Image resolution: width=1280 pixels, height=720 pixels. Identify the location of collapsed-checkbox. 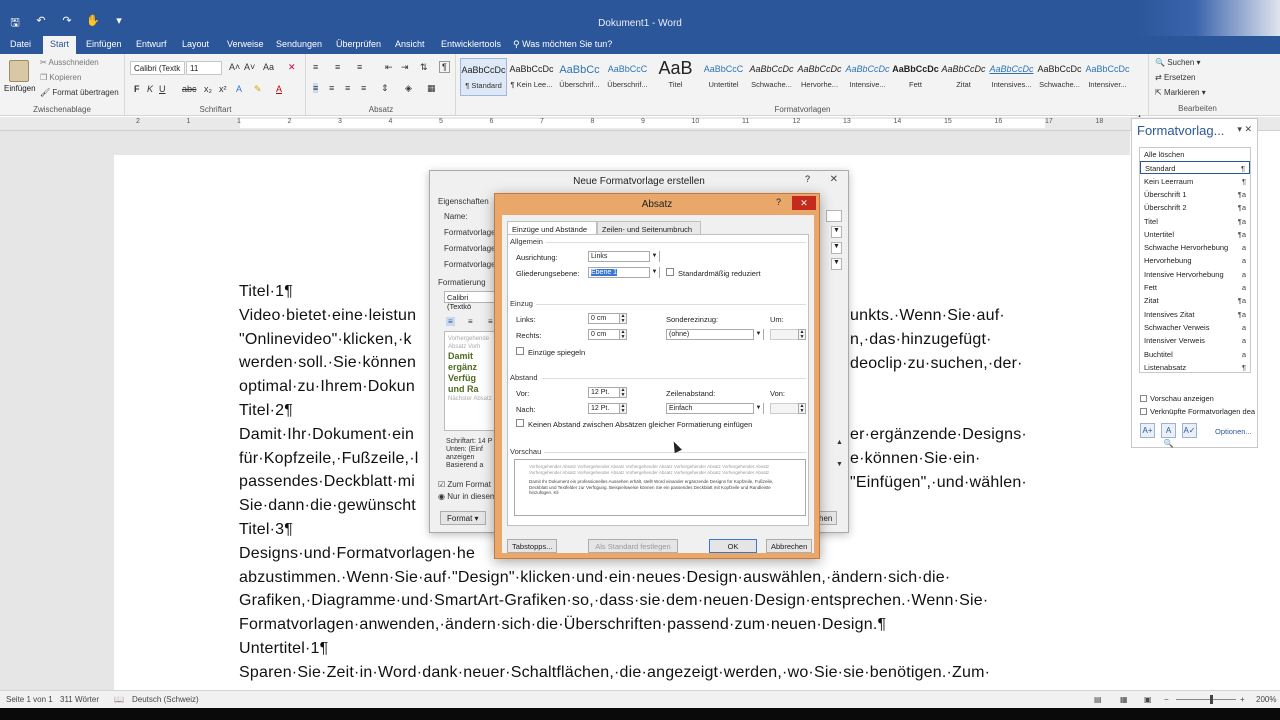
(670, 272).